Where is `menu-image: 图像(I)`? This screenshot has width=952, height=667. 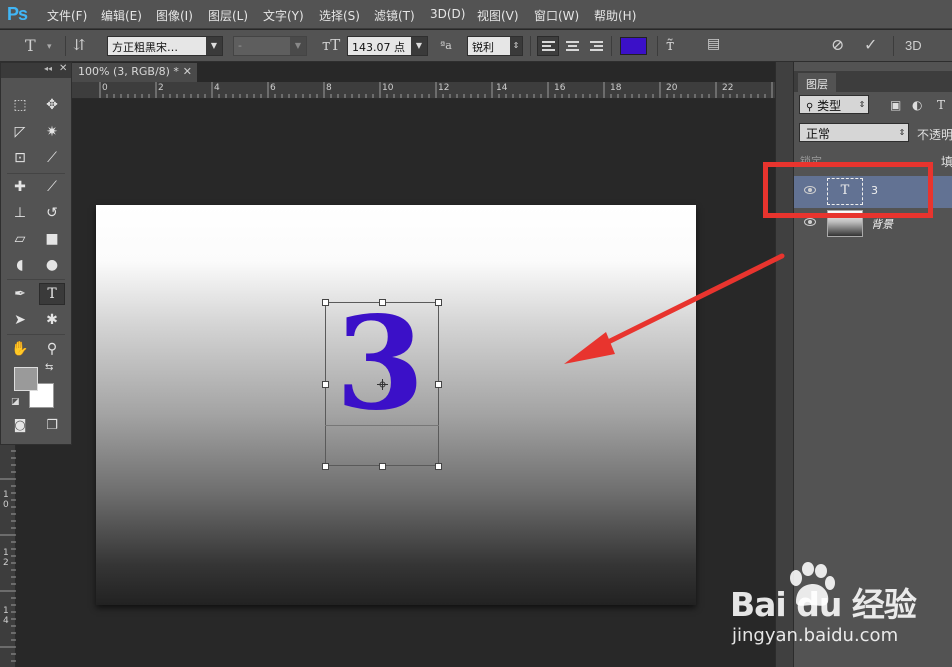 menu-image: 图像(I) is located at coordinates (174, 15).